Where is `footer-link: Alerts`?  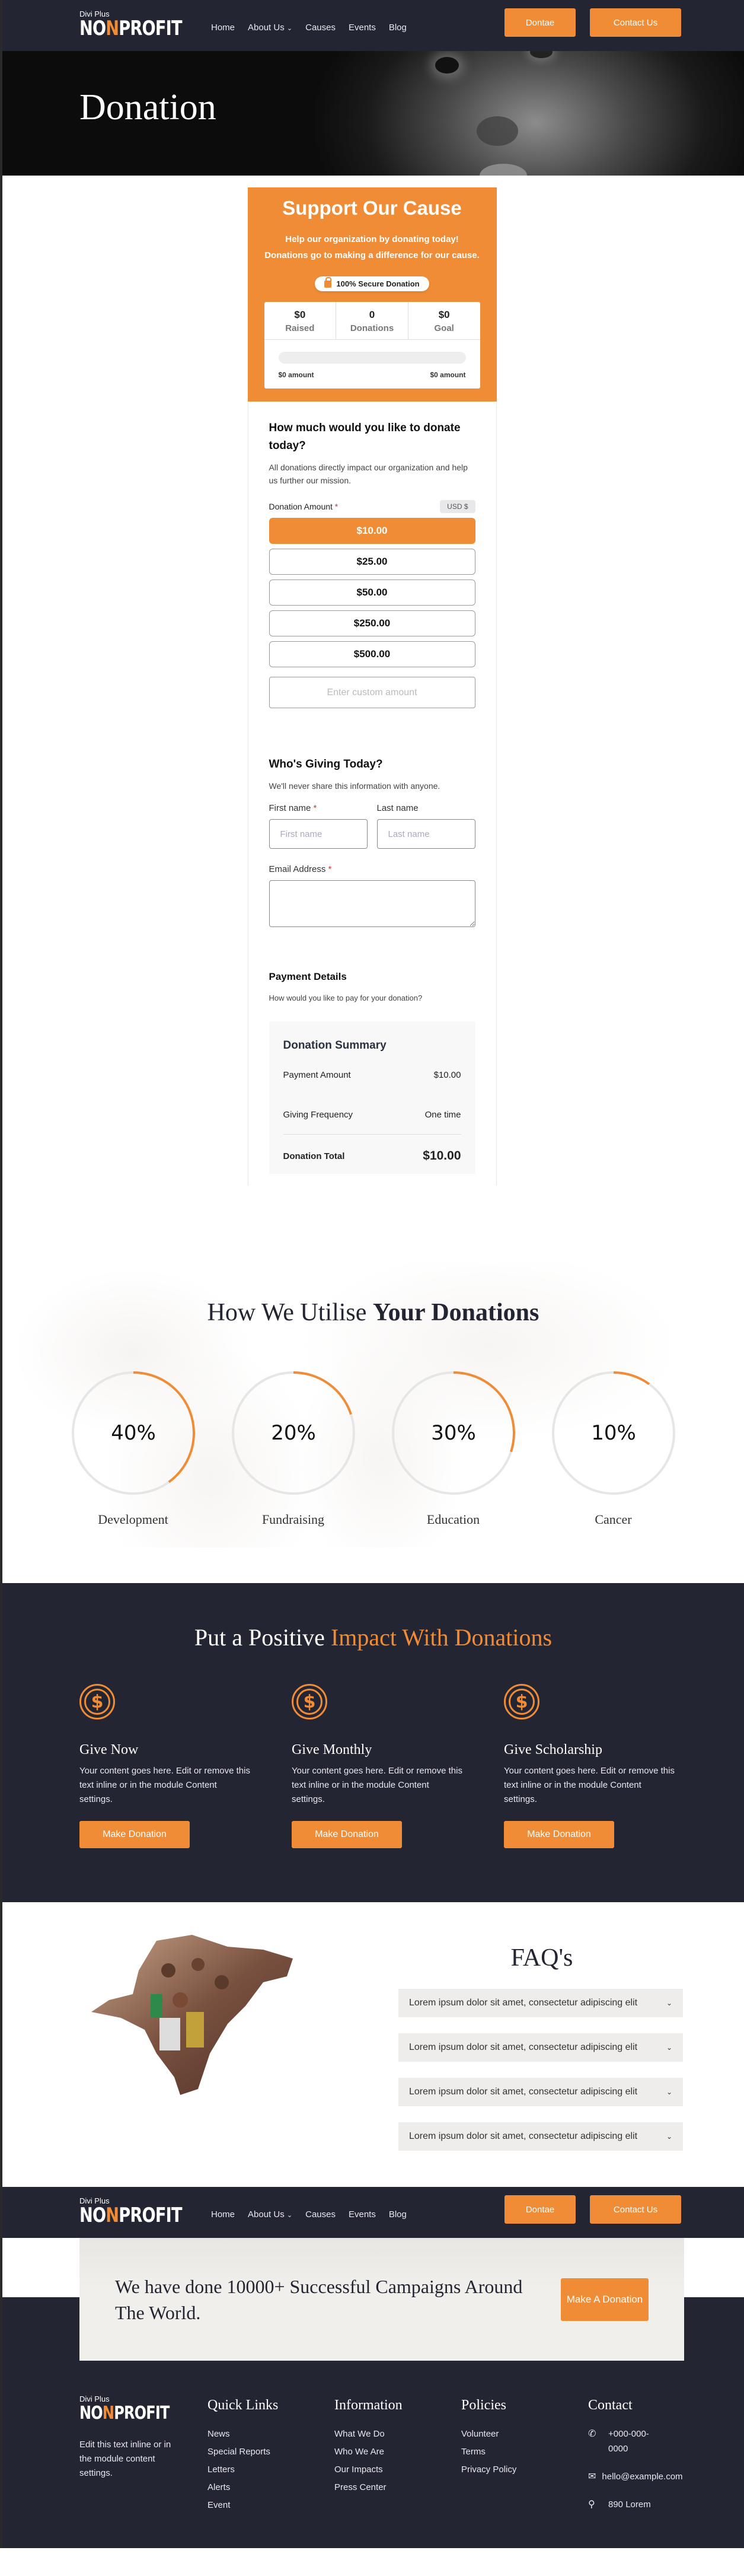 footer-link: Alerts is located at coordinates (242, 2488).